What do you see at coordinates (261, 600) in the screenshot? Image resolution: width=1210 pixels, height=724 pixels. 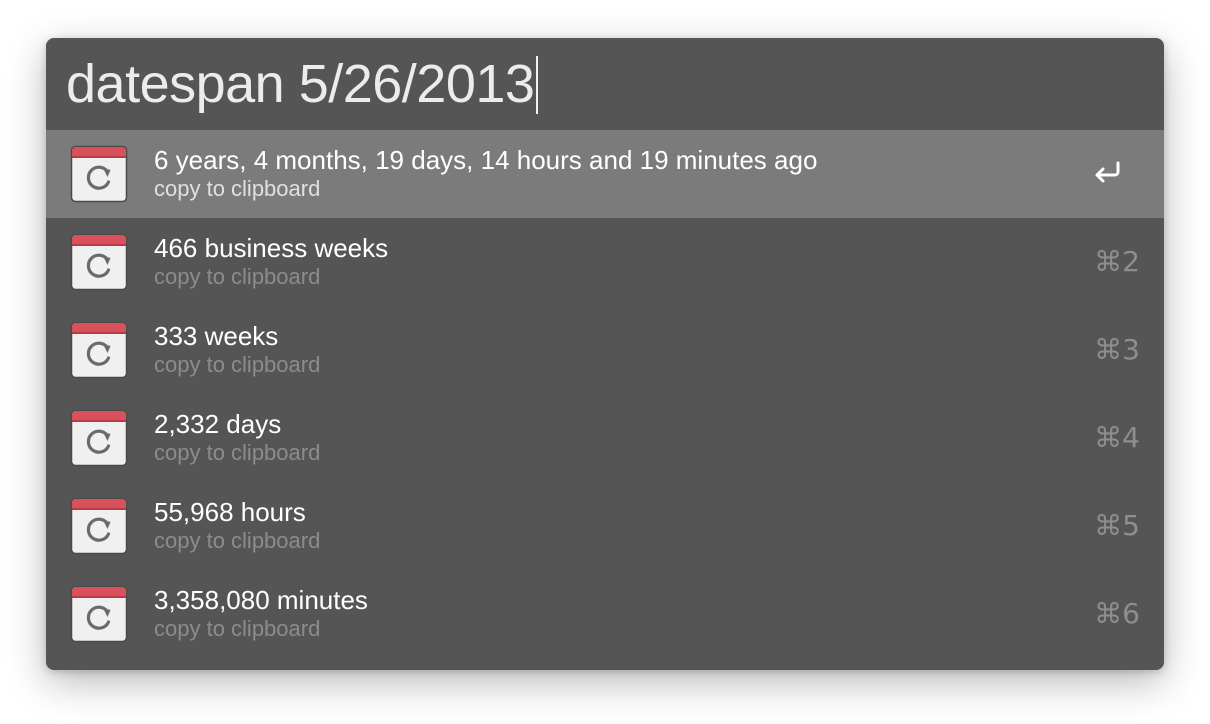 I see `result-title: 3,358,080 minutes` at bounding box center [261, 600].